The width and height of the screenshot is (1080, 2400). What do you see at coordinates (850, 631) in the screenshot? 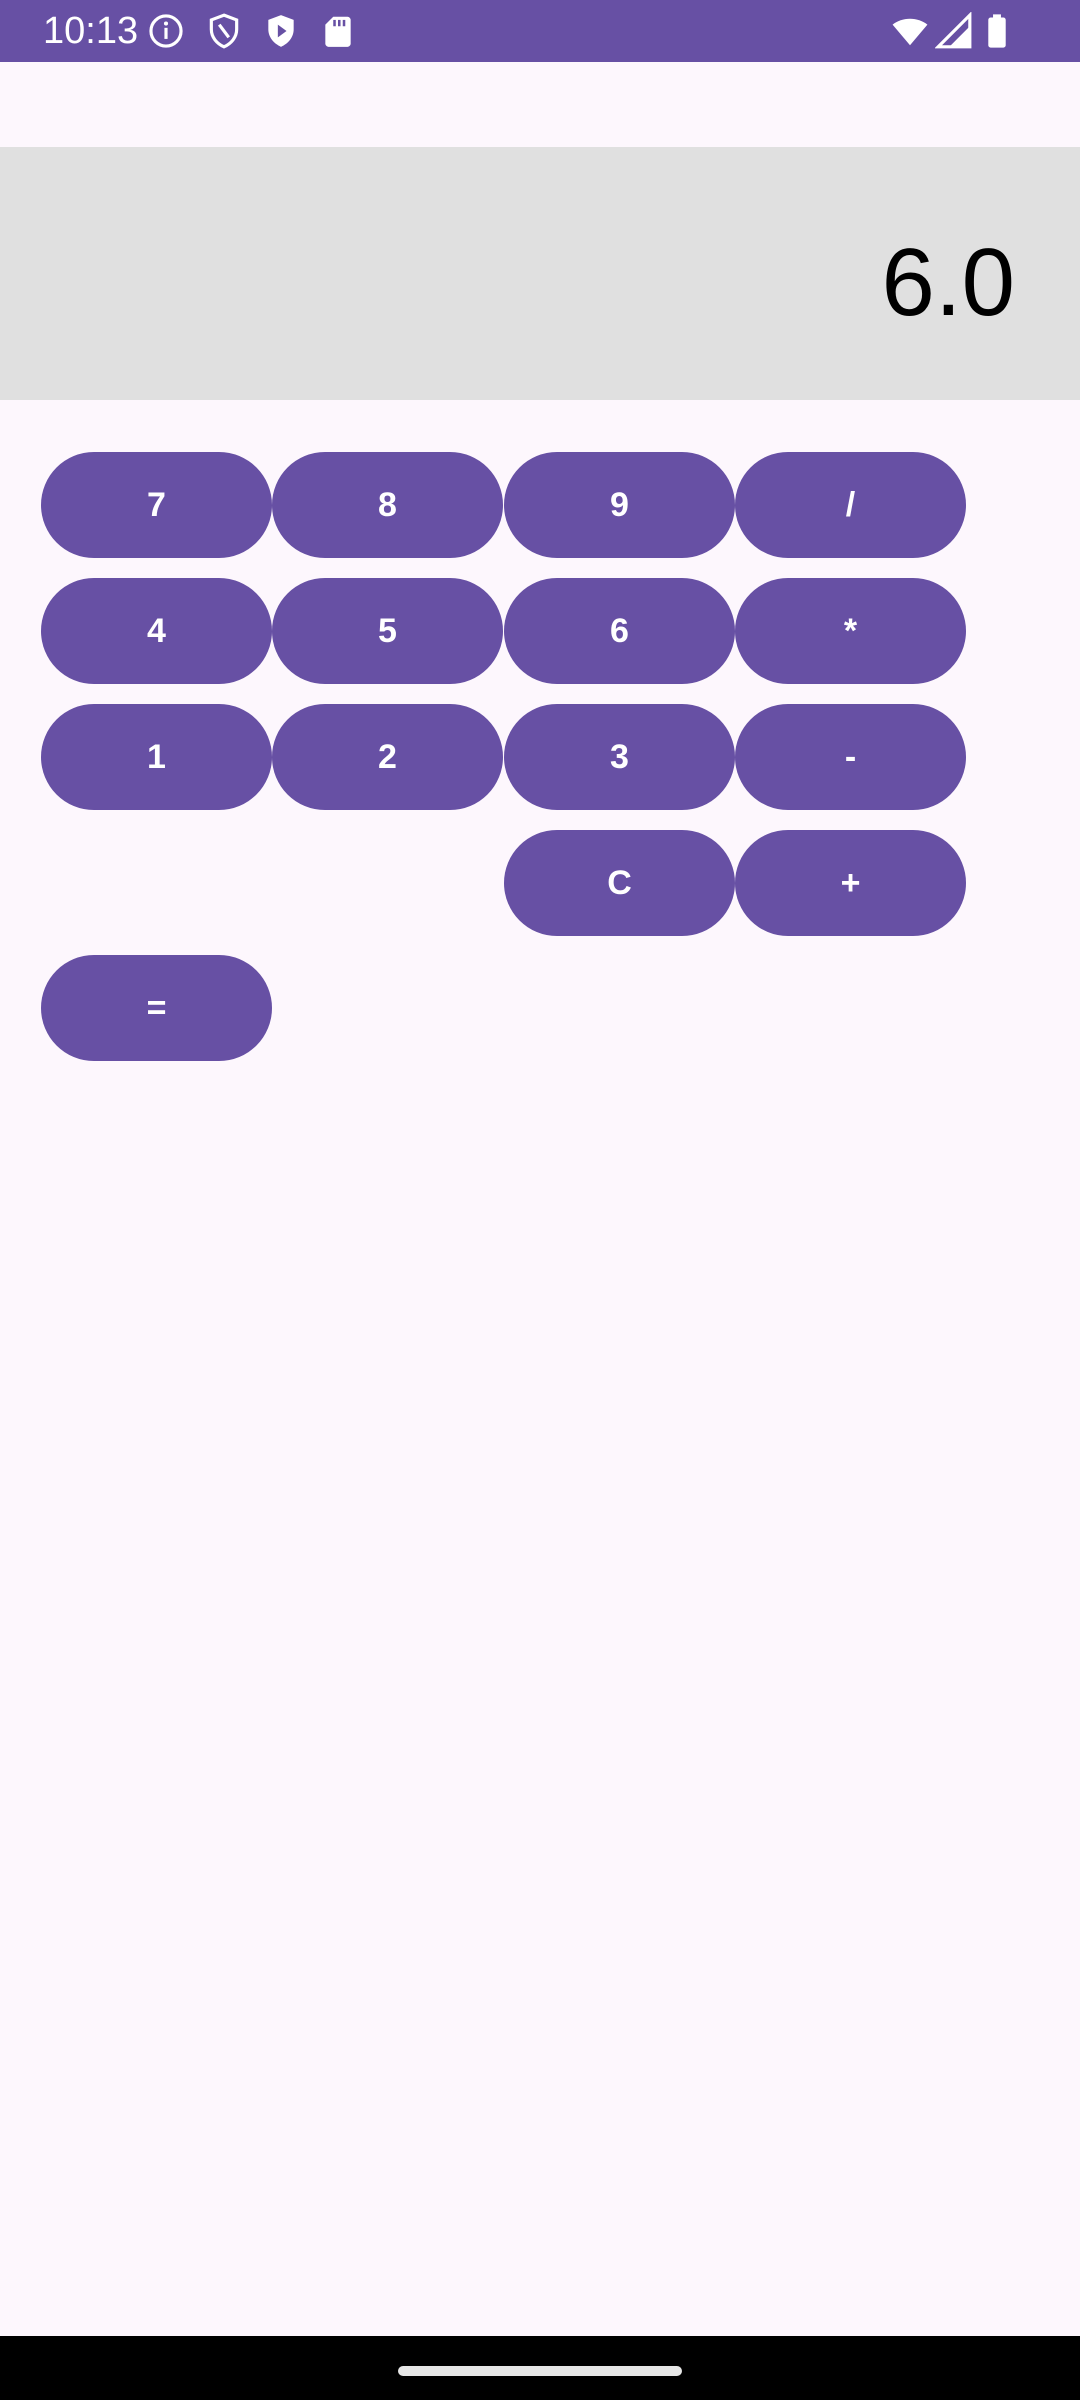
I see `multiply-button: *` at bounding box center [850, 631].